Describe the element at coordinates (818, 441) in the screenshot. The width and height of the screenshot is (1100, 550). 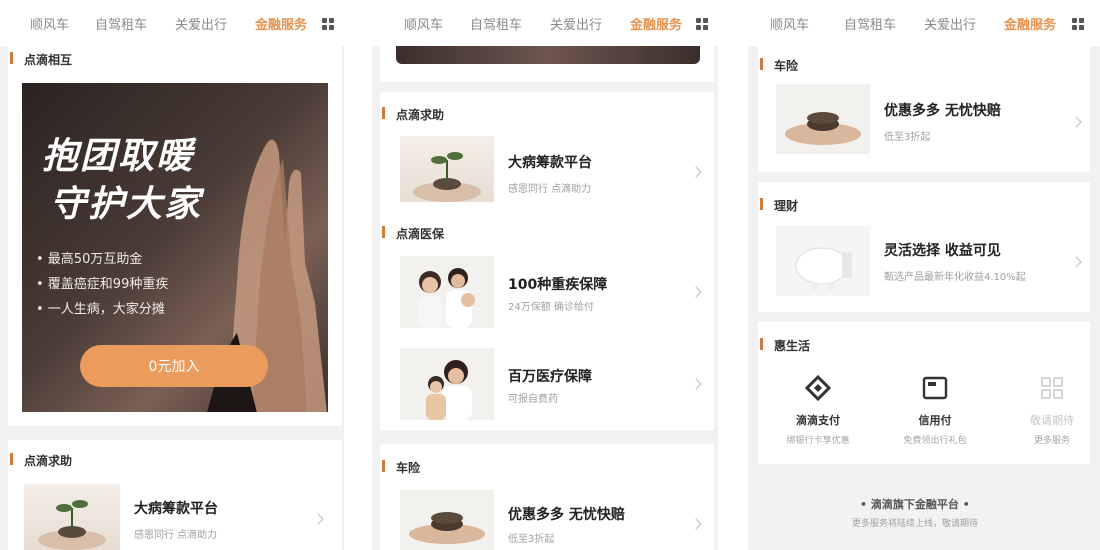
I see `didi-pay-sub: 绑银行卡享优惠` at that location.